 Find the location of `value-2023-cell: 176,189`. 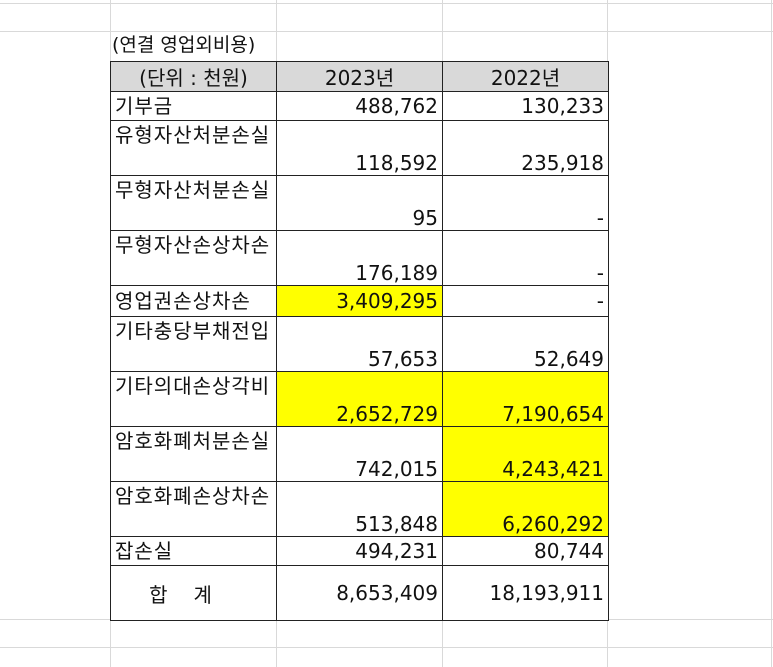

value-2023-cell: 176,189 is located at coordinates (359, 258).